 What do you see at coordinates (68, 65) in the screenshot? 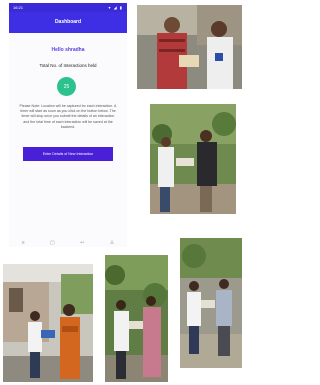
I see `total-interactions-label: Total No. of Interactions held` at bounding box center [68, 65].